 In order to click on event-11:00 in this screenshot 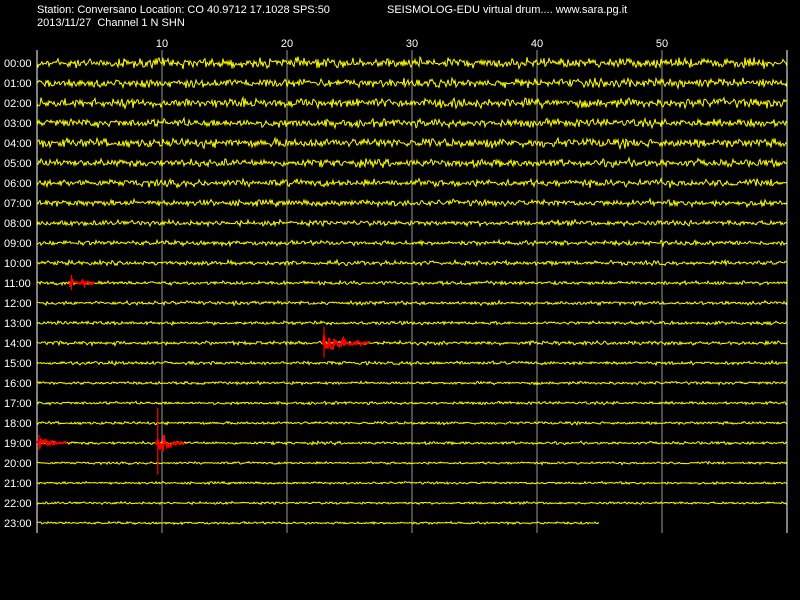, I will do `click(81, 283)`.